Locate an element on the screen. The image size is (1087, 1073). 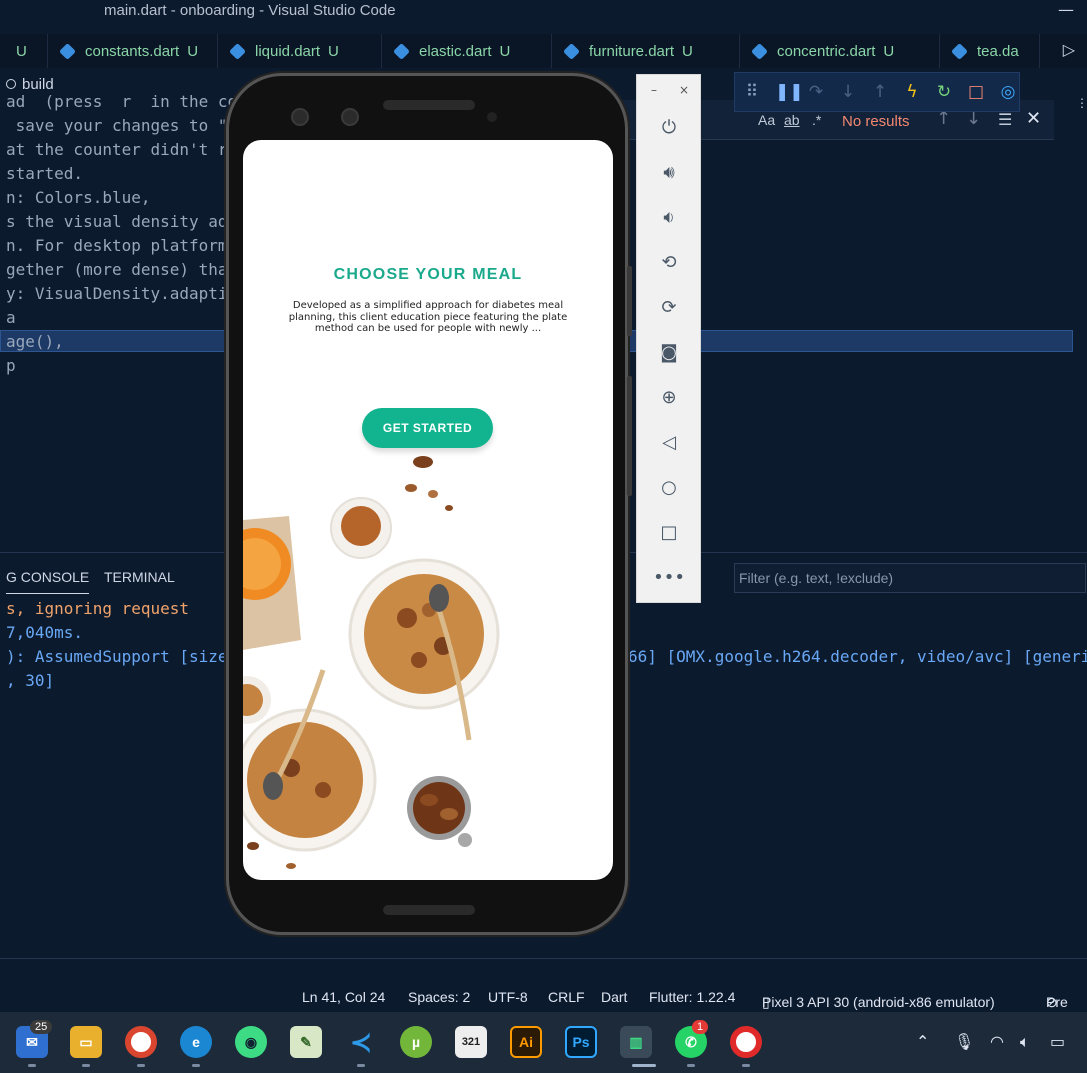
tab-label: constants.dart is located at coordinates (132, 51).